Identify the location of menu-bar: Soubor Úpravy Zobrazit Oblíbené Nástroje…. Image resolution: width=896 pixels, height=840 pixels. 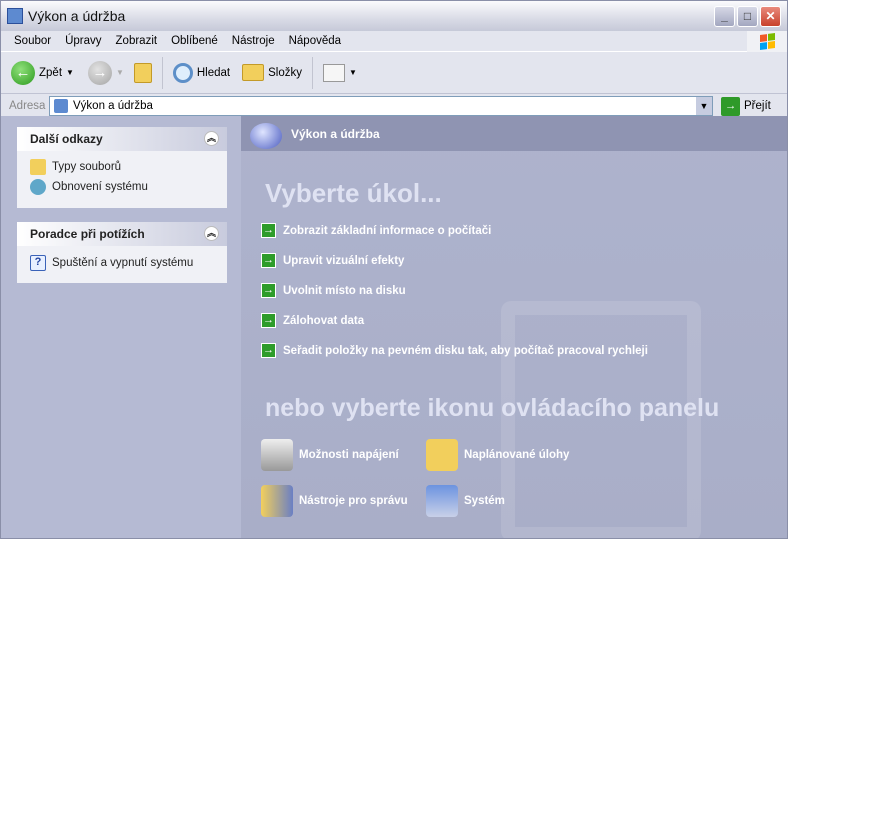
(394, 41).